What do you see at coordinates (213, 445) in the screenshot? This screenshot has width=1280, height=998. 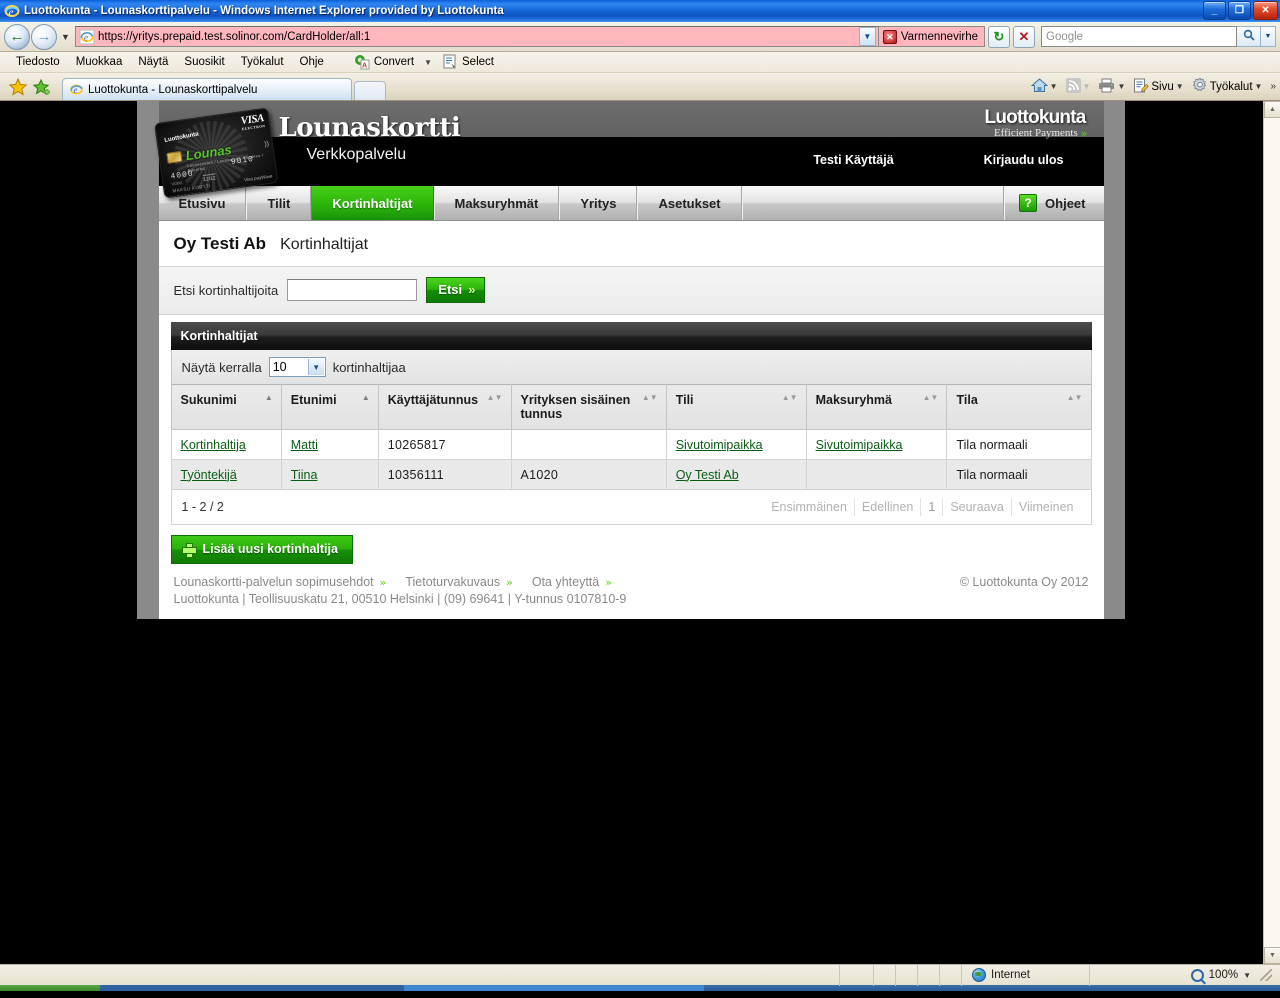 I see `cardholder-lastname-link: Kortinhaltija` at bounding box center [213, 445].